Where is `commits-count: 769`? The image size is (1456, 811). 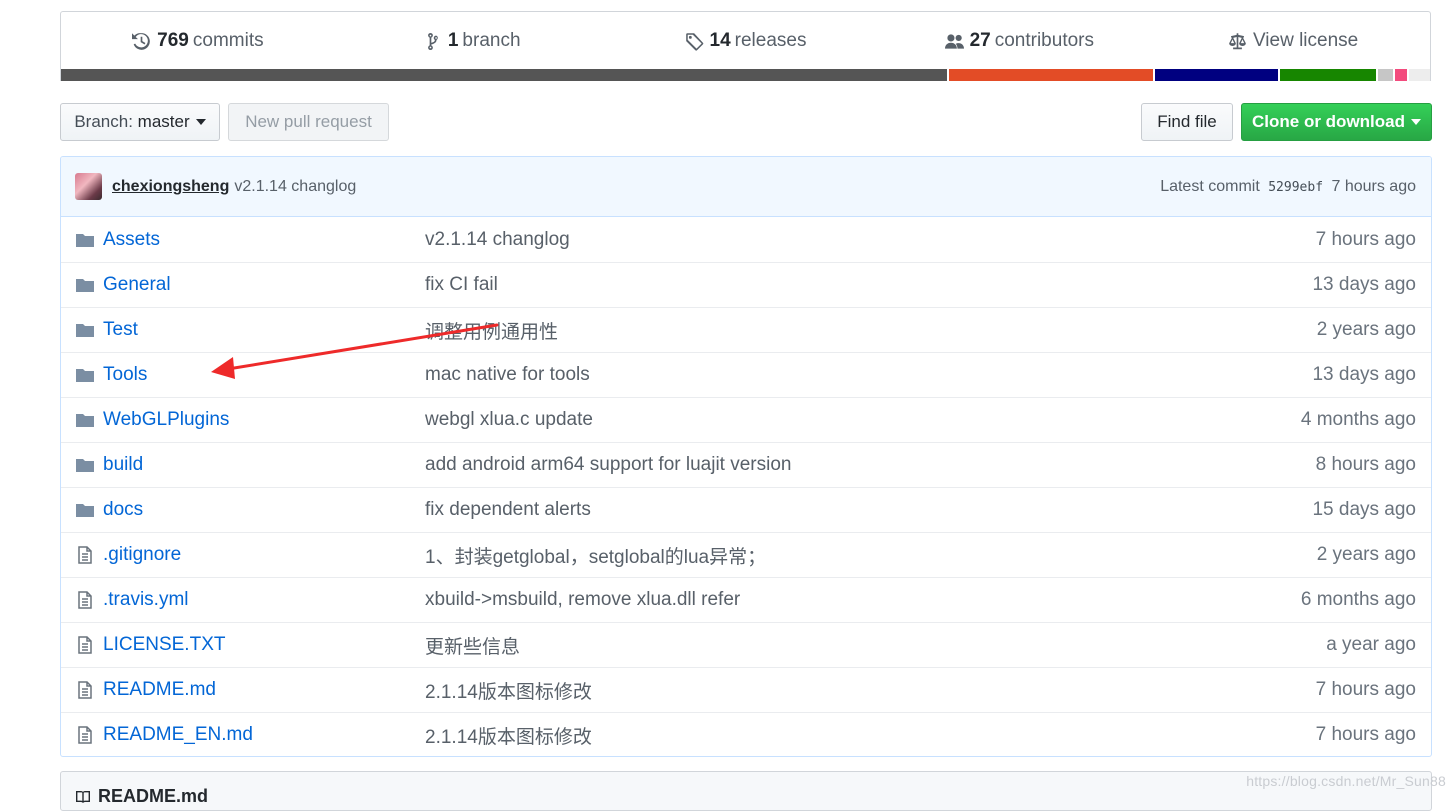 commits-count: 769 is located at coordinates (173, 40).